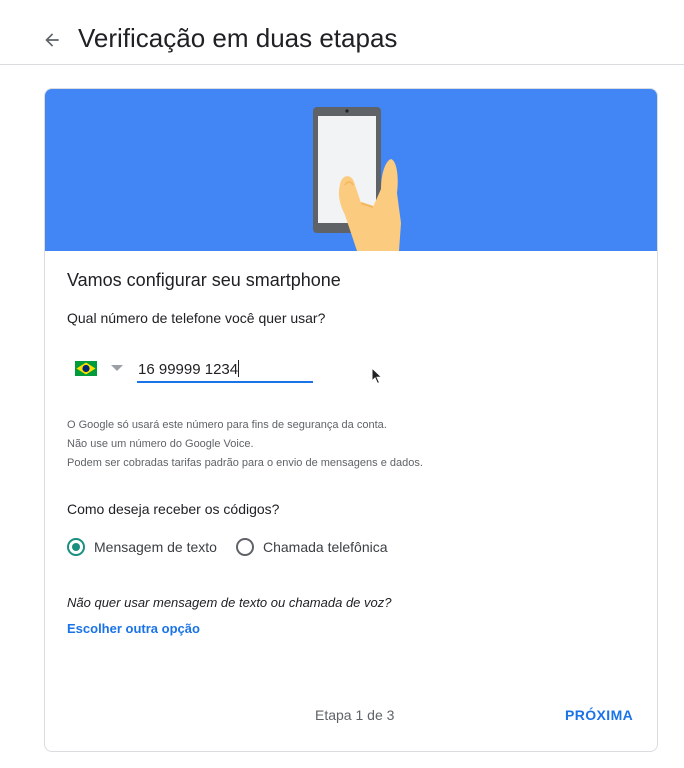 The height and width of the screenshot is (768, 684). I want to click on disclaimer-line: Não use um número do Google Voice., so click(160, 444).